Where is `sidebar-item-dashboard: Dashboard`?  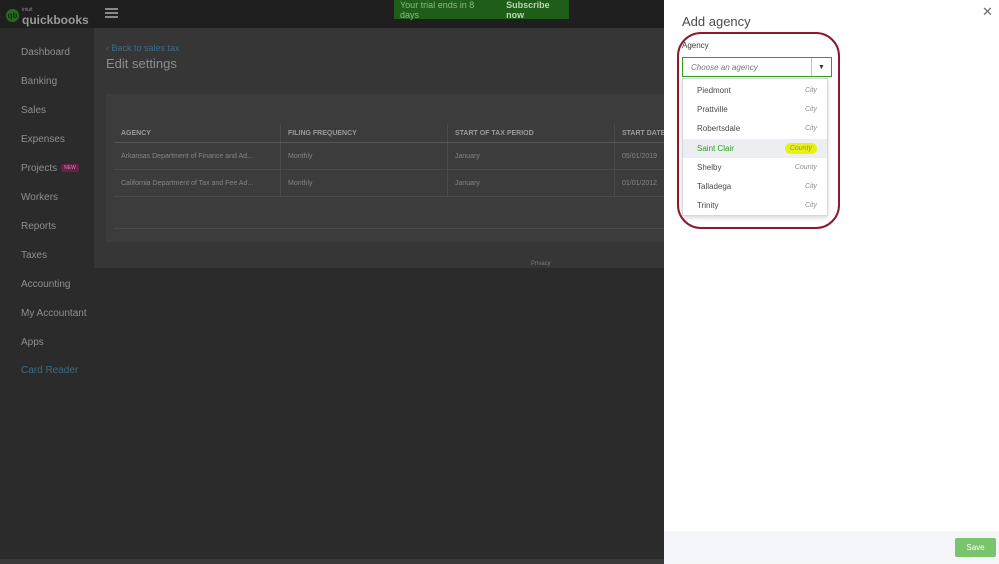 sidebar-item-dashboard: Dashboard is located at coordinates (45, 52).